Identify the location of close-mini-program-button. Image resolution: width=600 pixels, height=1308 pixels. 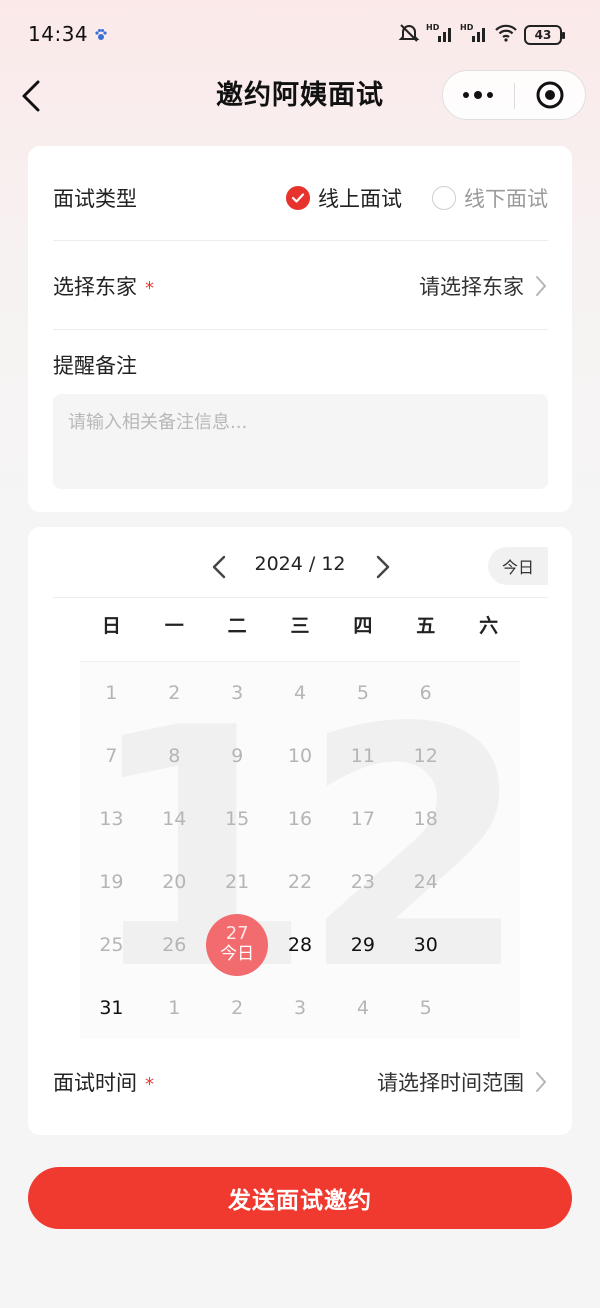
(550, 95).